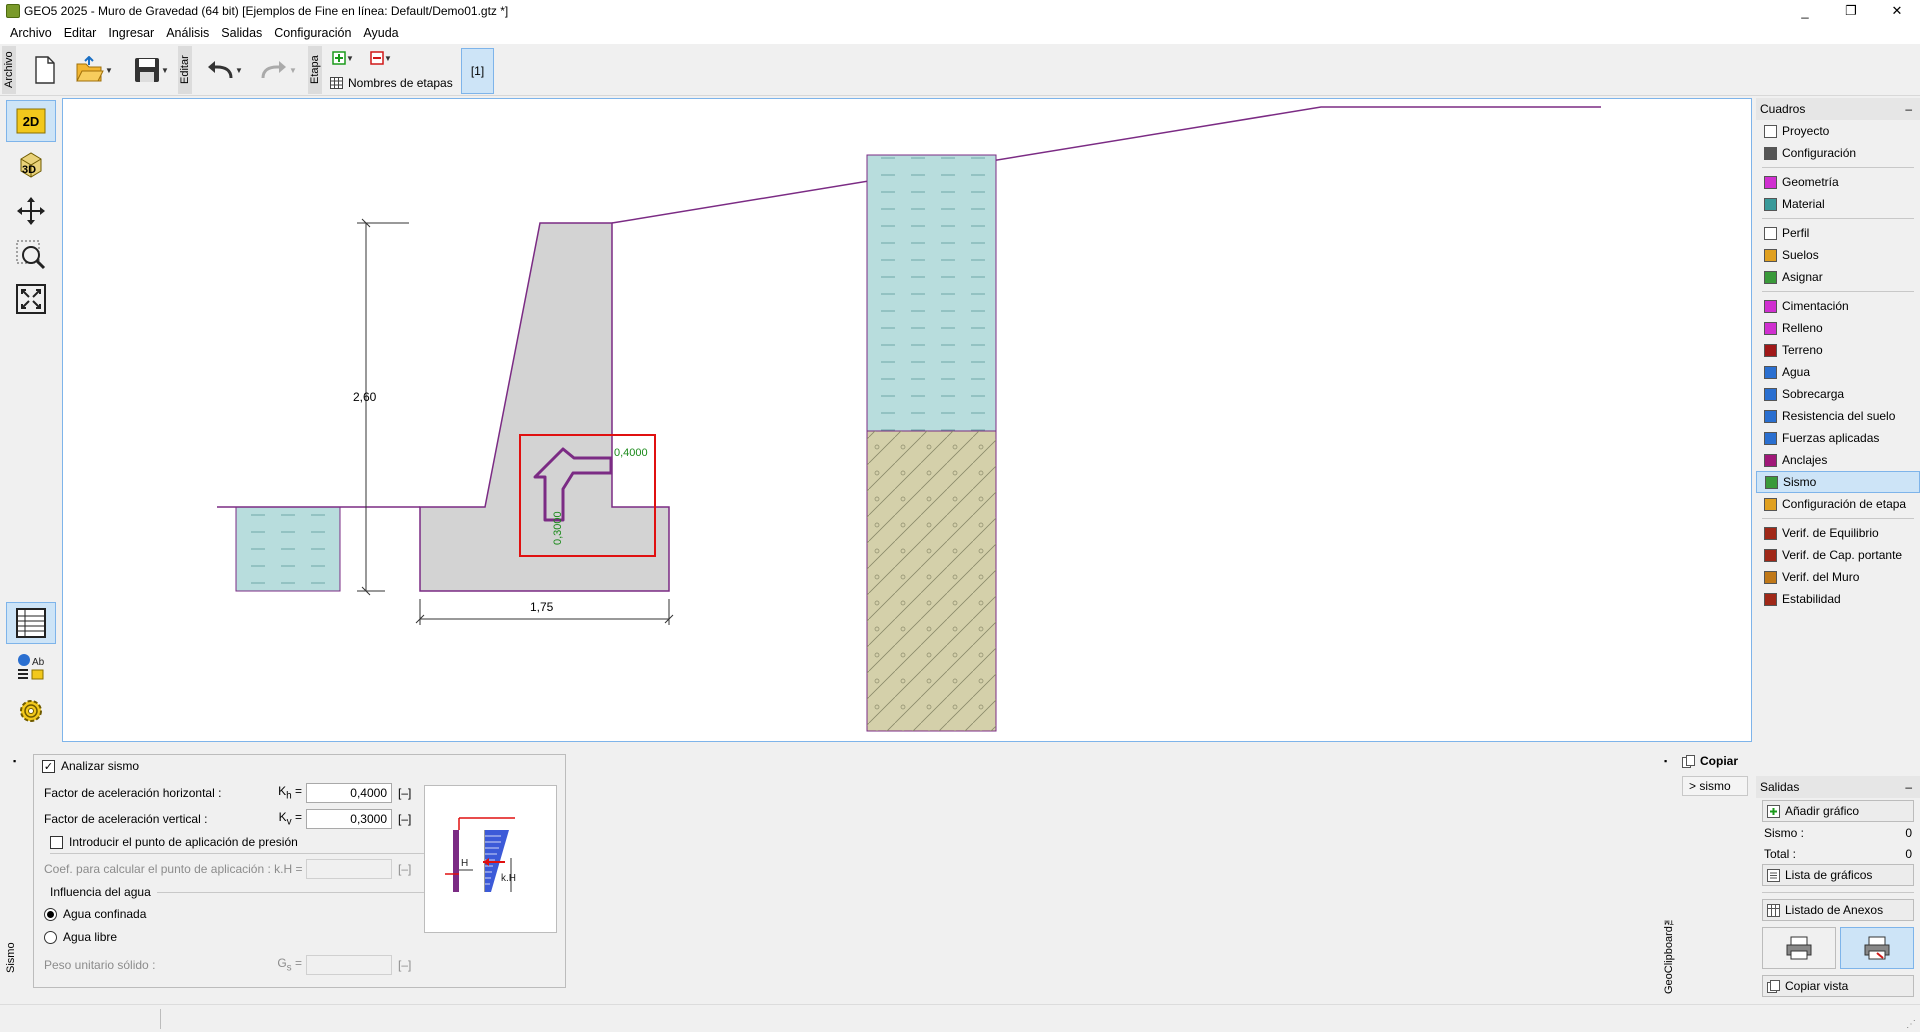 The height and width of the screenshot is (1032, 1920). I want to click on water-confined-radio-dot, so click(50, 914).